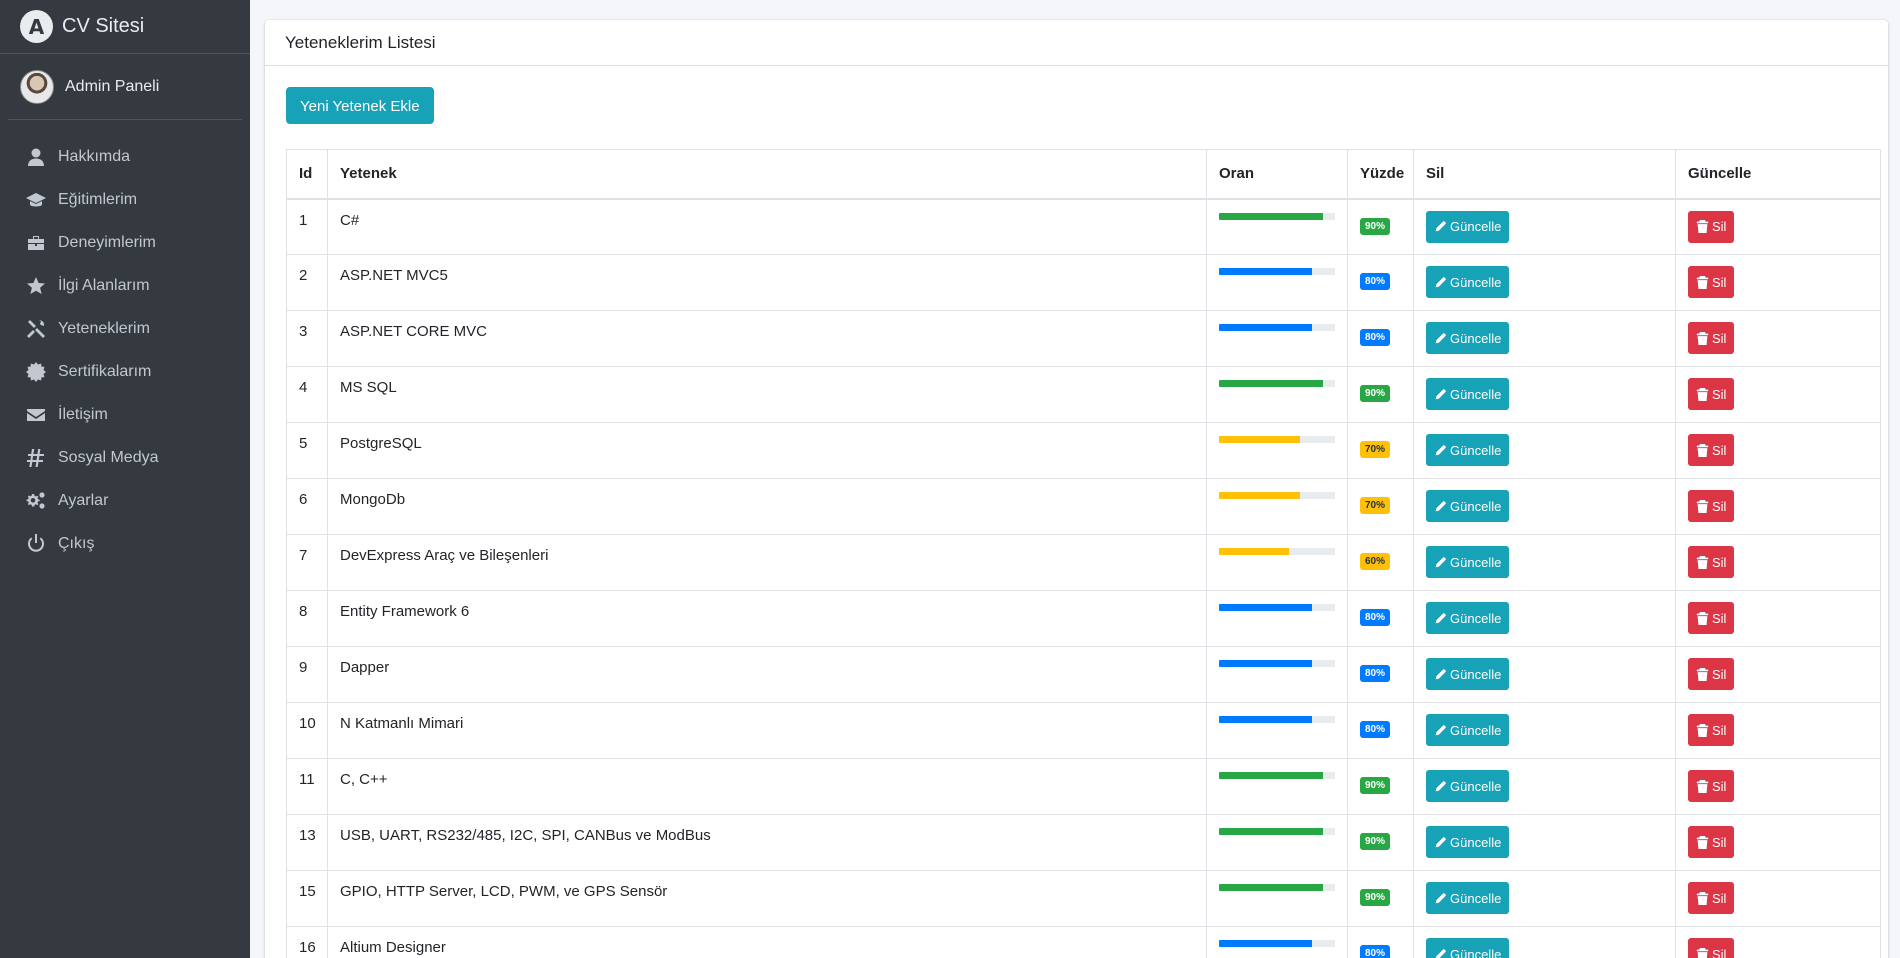  What do you see at coordinates (1083, 450) in the screenshot?
I see `table-row: 5 PostgreSQL 70% Güncelle Sil` at bounding box center [1083, 450].